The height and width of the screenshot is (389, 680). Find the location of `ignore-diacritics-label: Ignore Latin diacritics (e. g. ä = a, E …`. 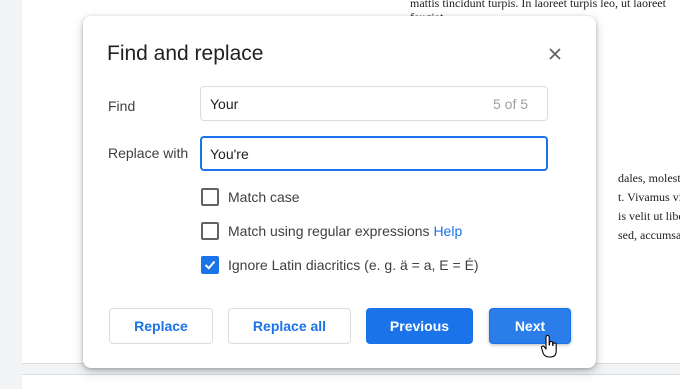

ignore-diacritics-label: Ignore Latin diacritics (e. g. ä = a, E … is located at coordinates (353, 265).